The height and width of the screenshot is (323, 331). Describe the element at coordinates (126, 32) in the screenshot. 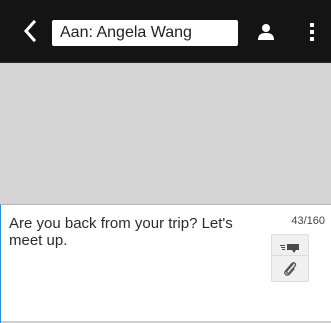

I see `recipient-label: Aan: Angela Wang` at that location.